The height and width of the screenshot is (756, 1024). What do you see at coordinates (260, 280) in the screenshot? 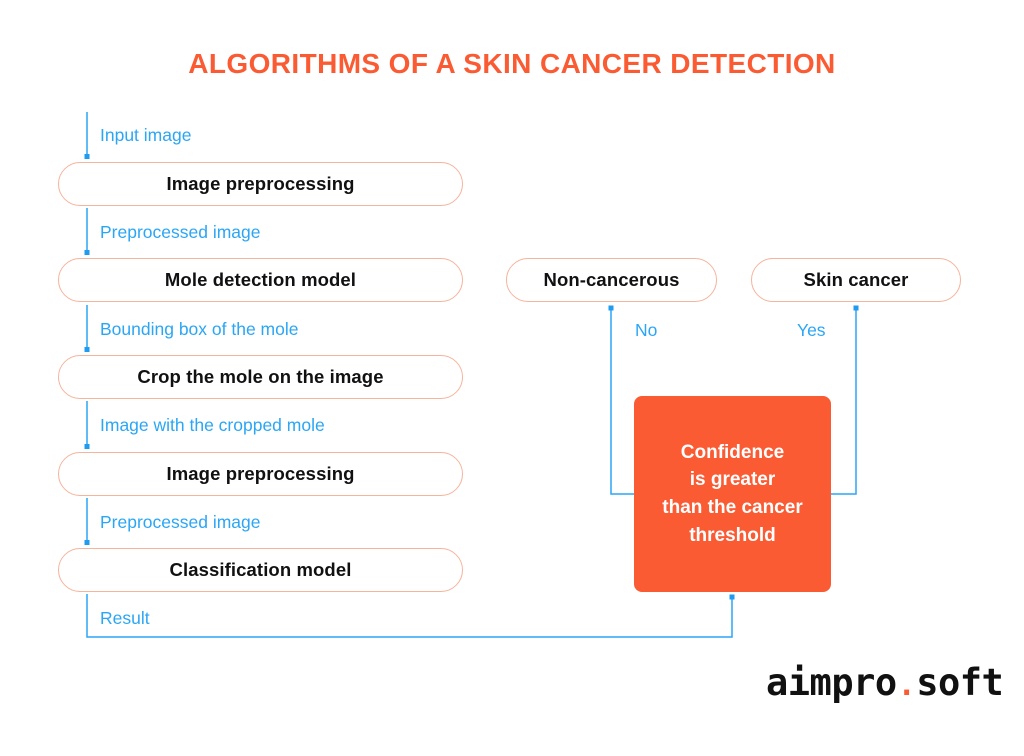
I see `step-mole-detection-model: Mole detection model` at bounding box center [260, 280].